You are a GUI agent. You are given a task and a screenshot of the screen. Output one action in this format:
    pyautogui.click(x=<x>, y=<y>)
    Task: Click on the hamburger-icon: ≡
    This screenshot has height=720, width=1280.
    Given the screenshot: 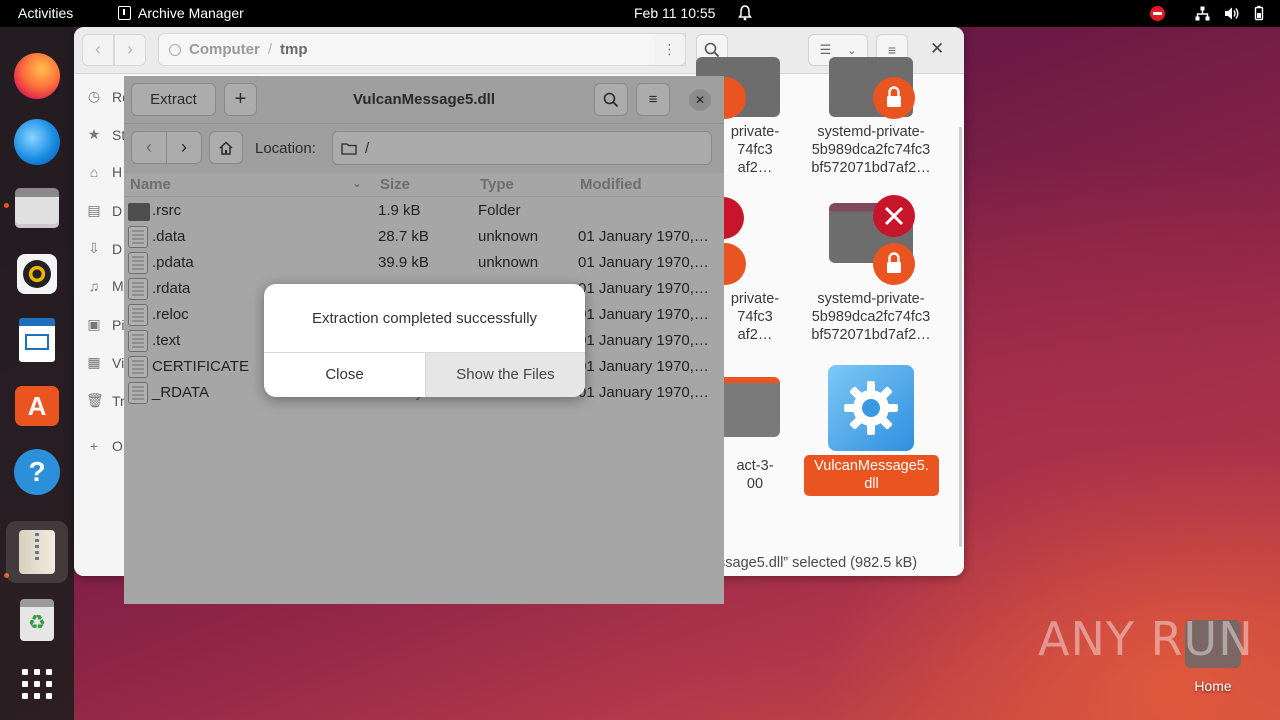 What is the action you would take?
    pyautogui.click(x=892, y=50)
    